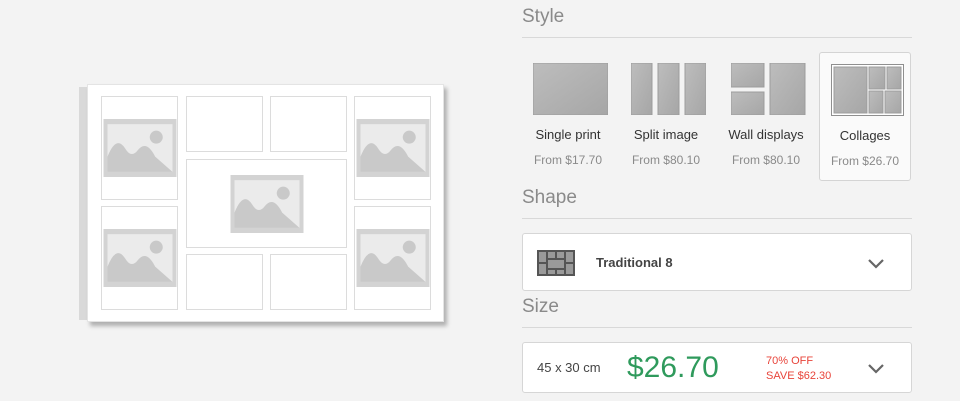 This screenshot has height=401, width=960. What do you see at coordinates (766, 134) in the screenshot?
I see `style-option-label: Wall displays` at bounding box center [766, 134].